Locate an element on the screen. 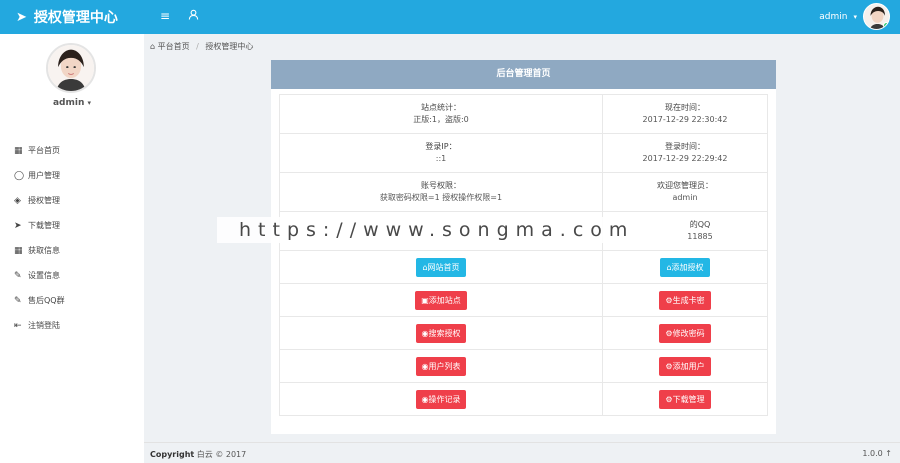  online-status-dot is located at coordinates (886, 25).